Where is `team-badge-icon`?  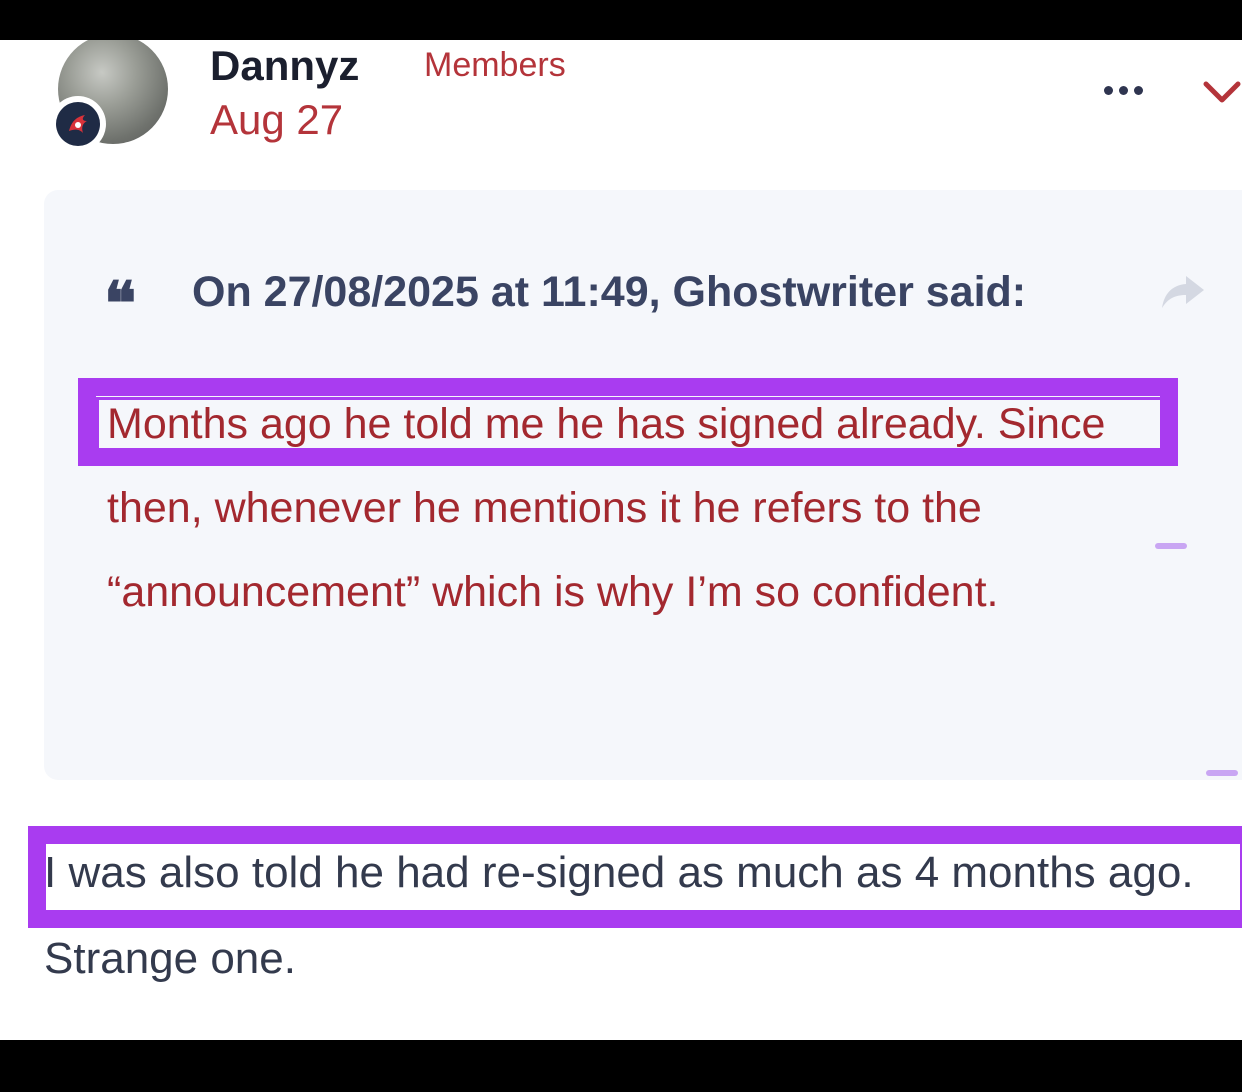 team-badge-icon is located at coordinates (78, 124).